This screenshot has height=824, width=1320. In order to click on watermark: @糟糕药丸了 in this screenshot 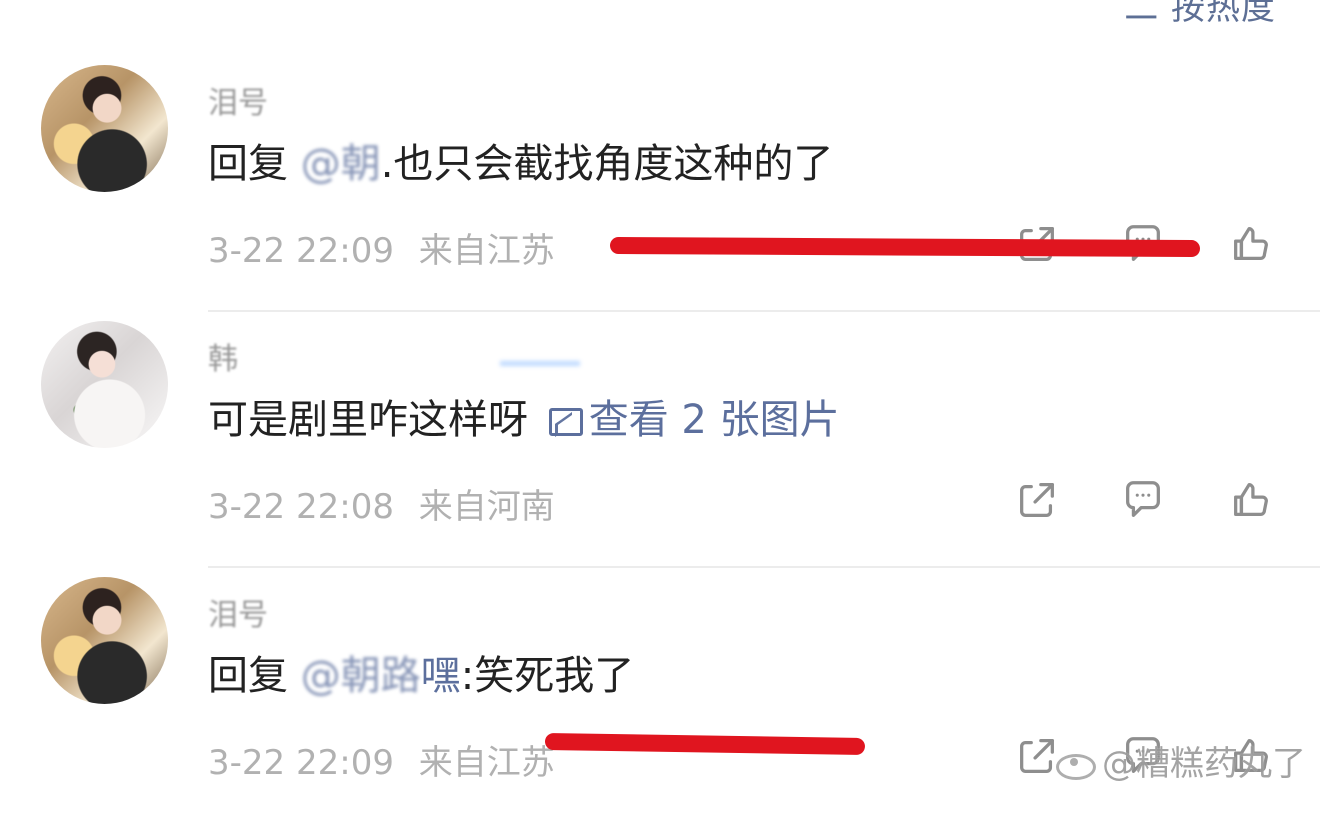, I will do `click(1180, 760)`.